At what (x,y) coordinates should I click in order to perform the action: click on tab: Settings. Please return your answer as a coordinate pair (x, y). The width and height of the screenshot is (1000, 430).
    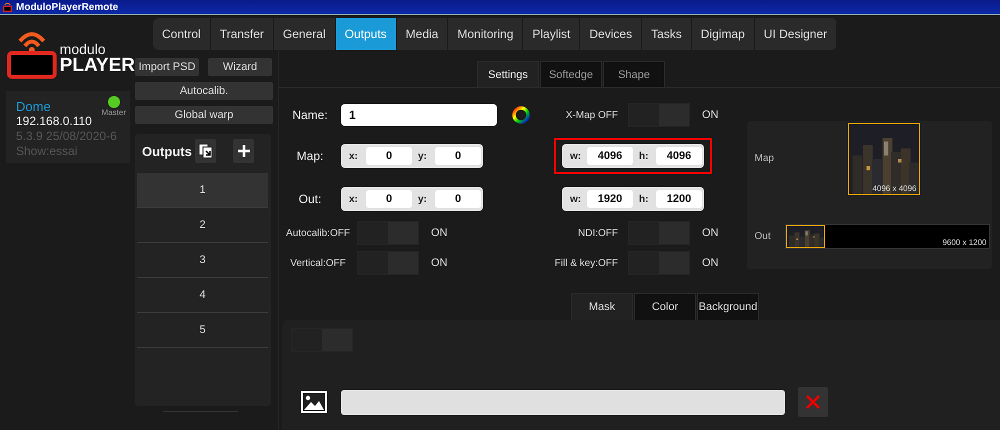
    Looking at the image, I should click on (508, 74).